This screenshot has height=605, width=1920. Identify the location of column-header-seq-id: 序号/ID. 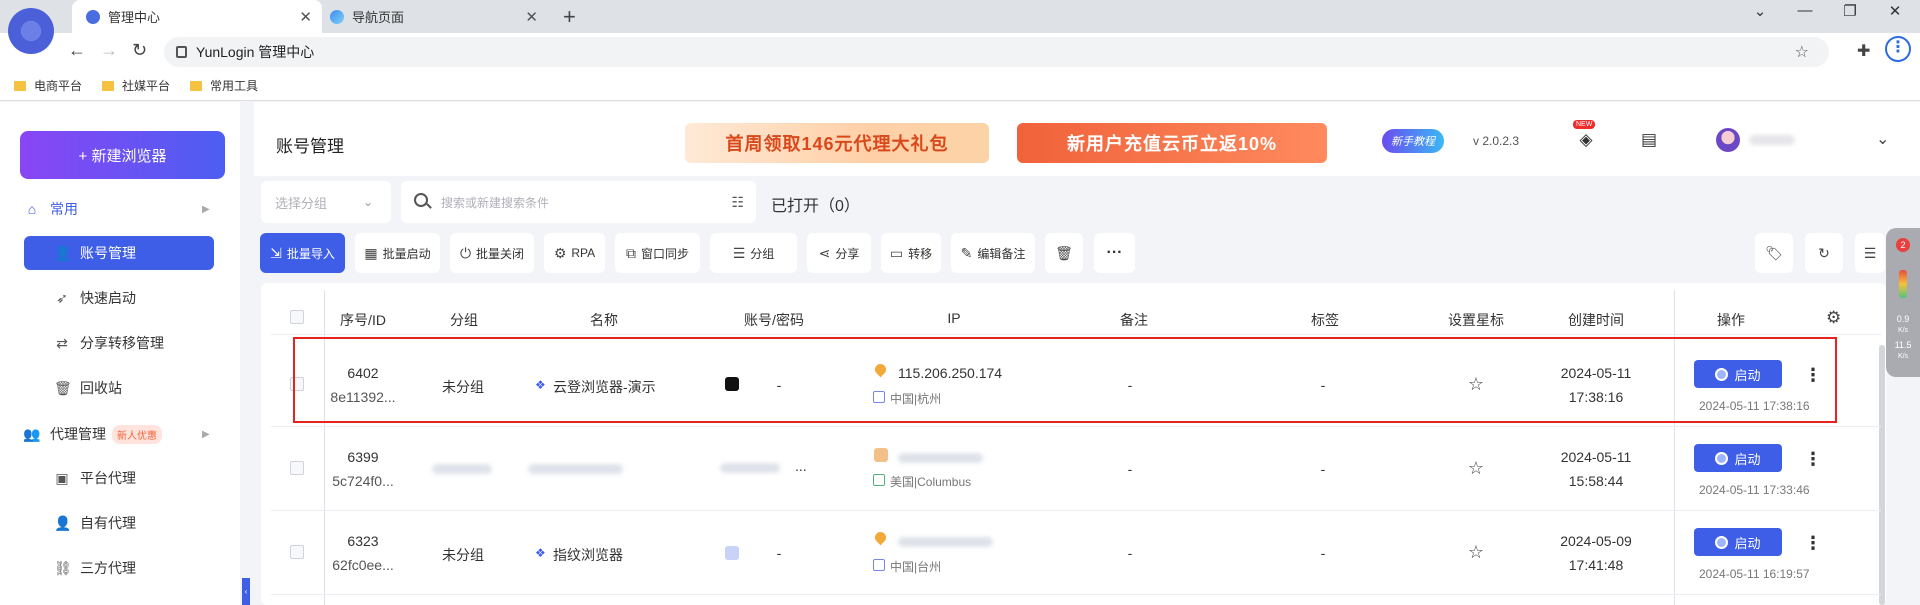
(363, 320).